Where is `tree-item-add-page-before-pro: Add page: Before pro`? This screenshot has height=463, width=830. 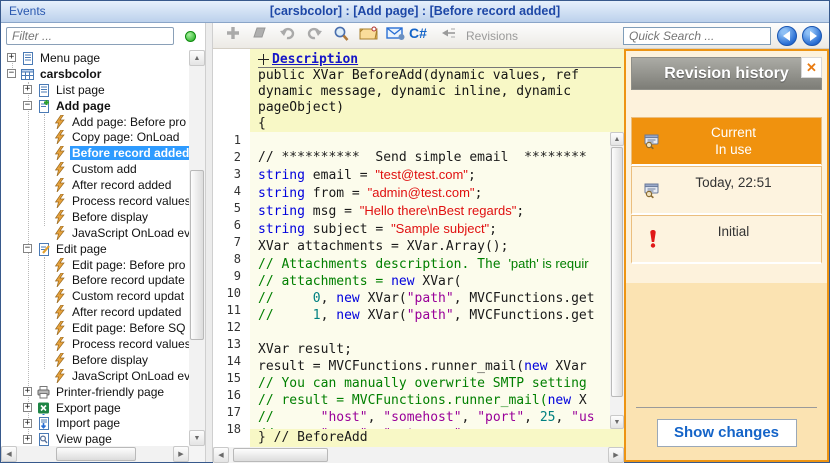
tree-item-add-page-before-pro: Add page: Before pro is located at coordinates (95, 122).